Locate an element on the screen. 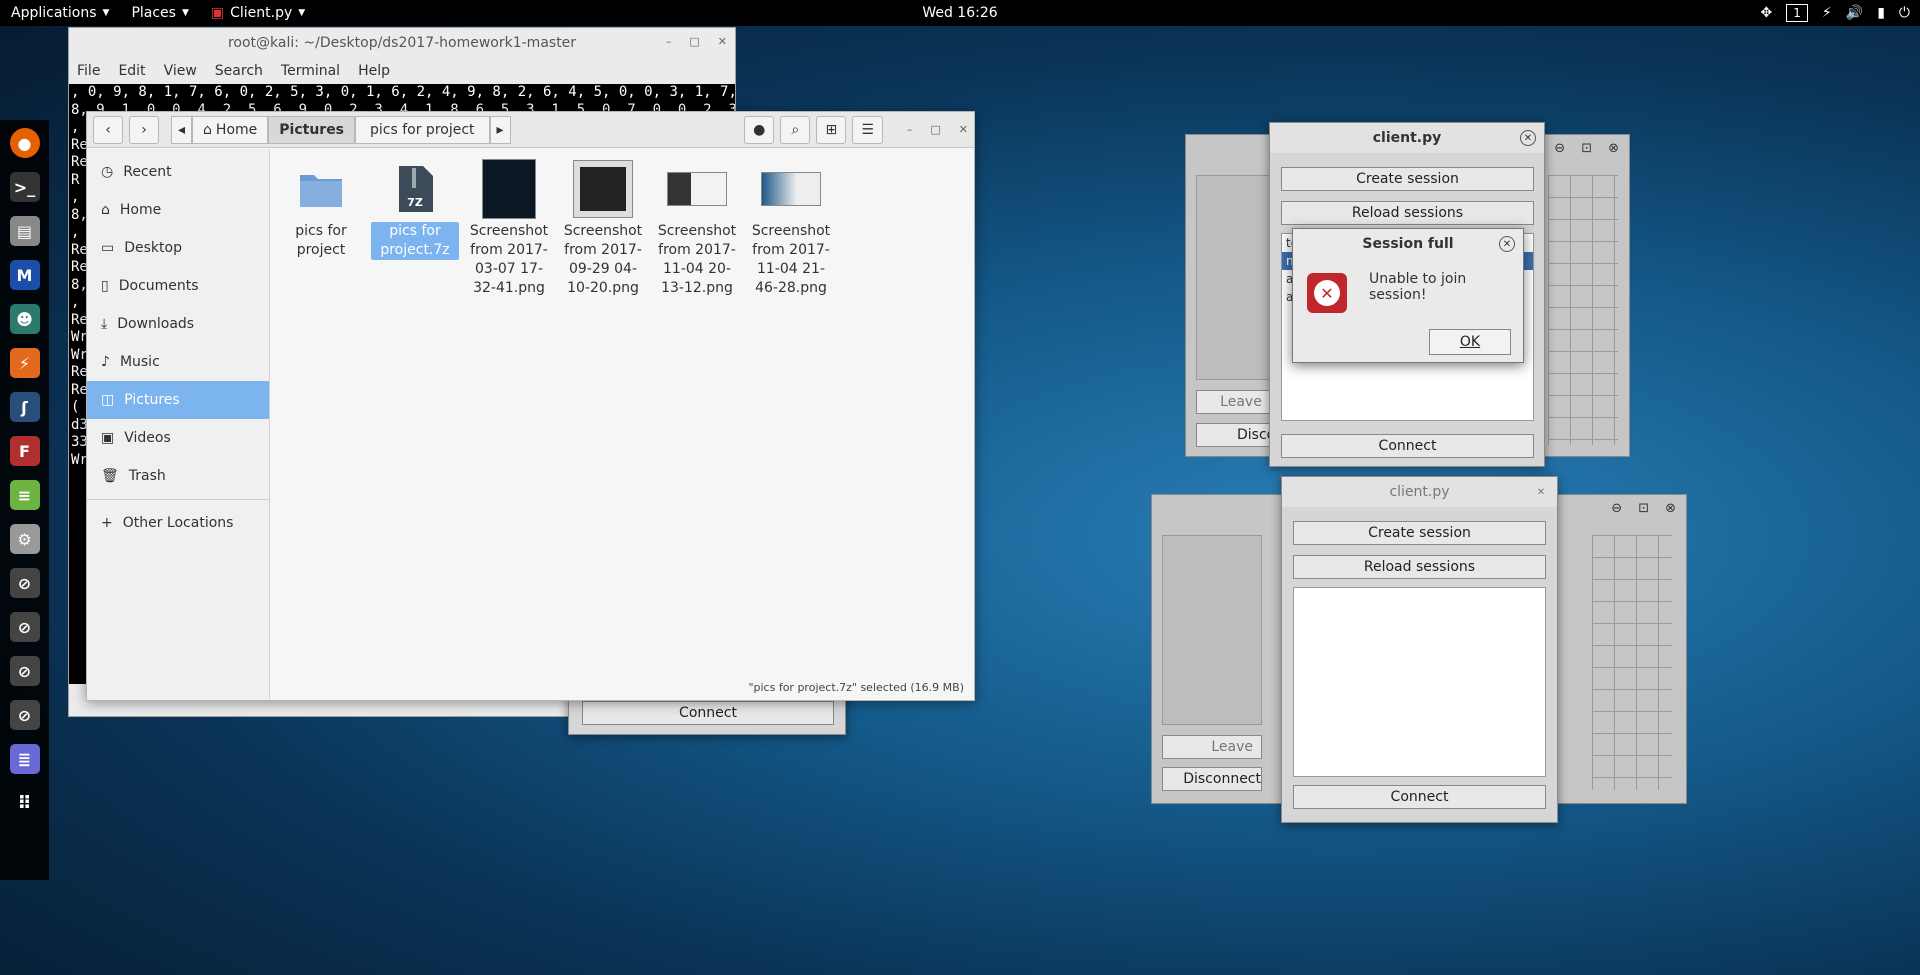 The image size is (1920, 975). extension-icon: ✥ is located at coordinates (1767, 13).